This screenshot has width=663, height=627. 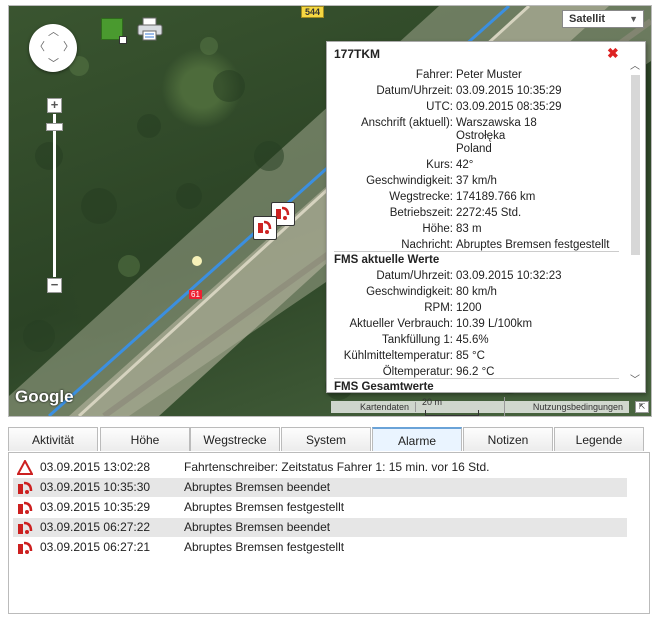 What do you see at coordinates (439, 165) in the screenshot?
I see `info-label: Kurs:` at bounding box center [439, 165].